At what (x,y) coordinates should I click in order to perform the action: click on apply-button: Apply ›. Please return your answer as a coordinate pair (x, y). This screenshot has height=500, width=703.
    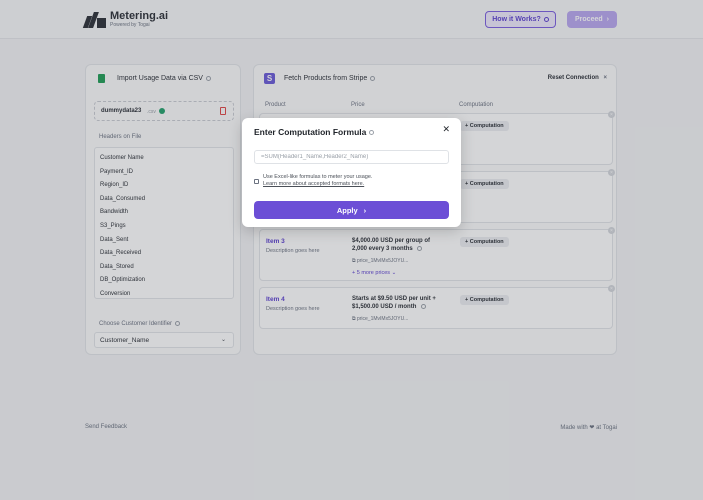
    Looking at the image, I should click on (351, 210).